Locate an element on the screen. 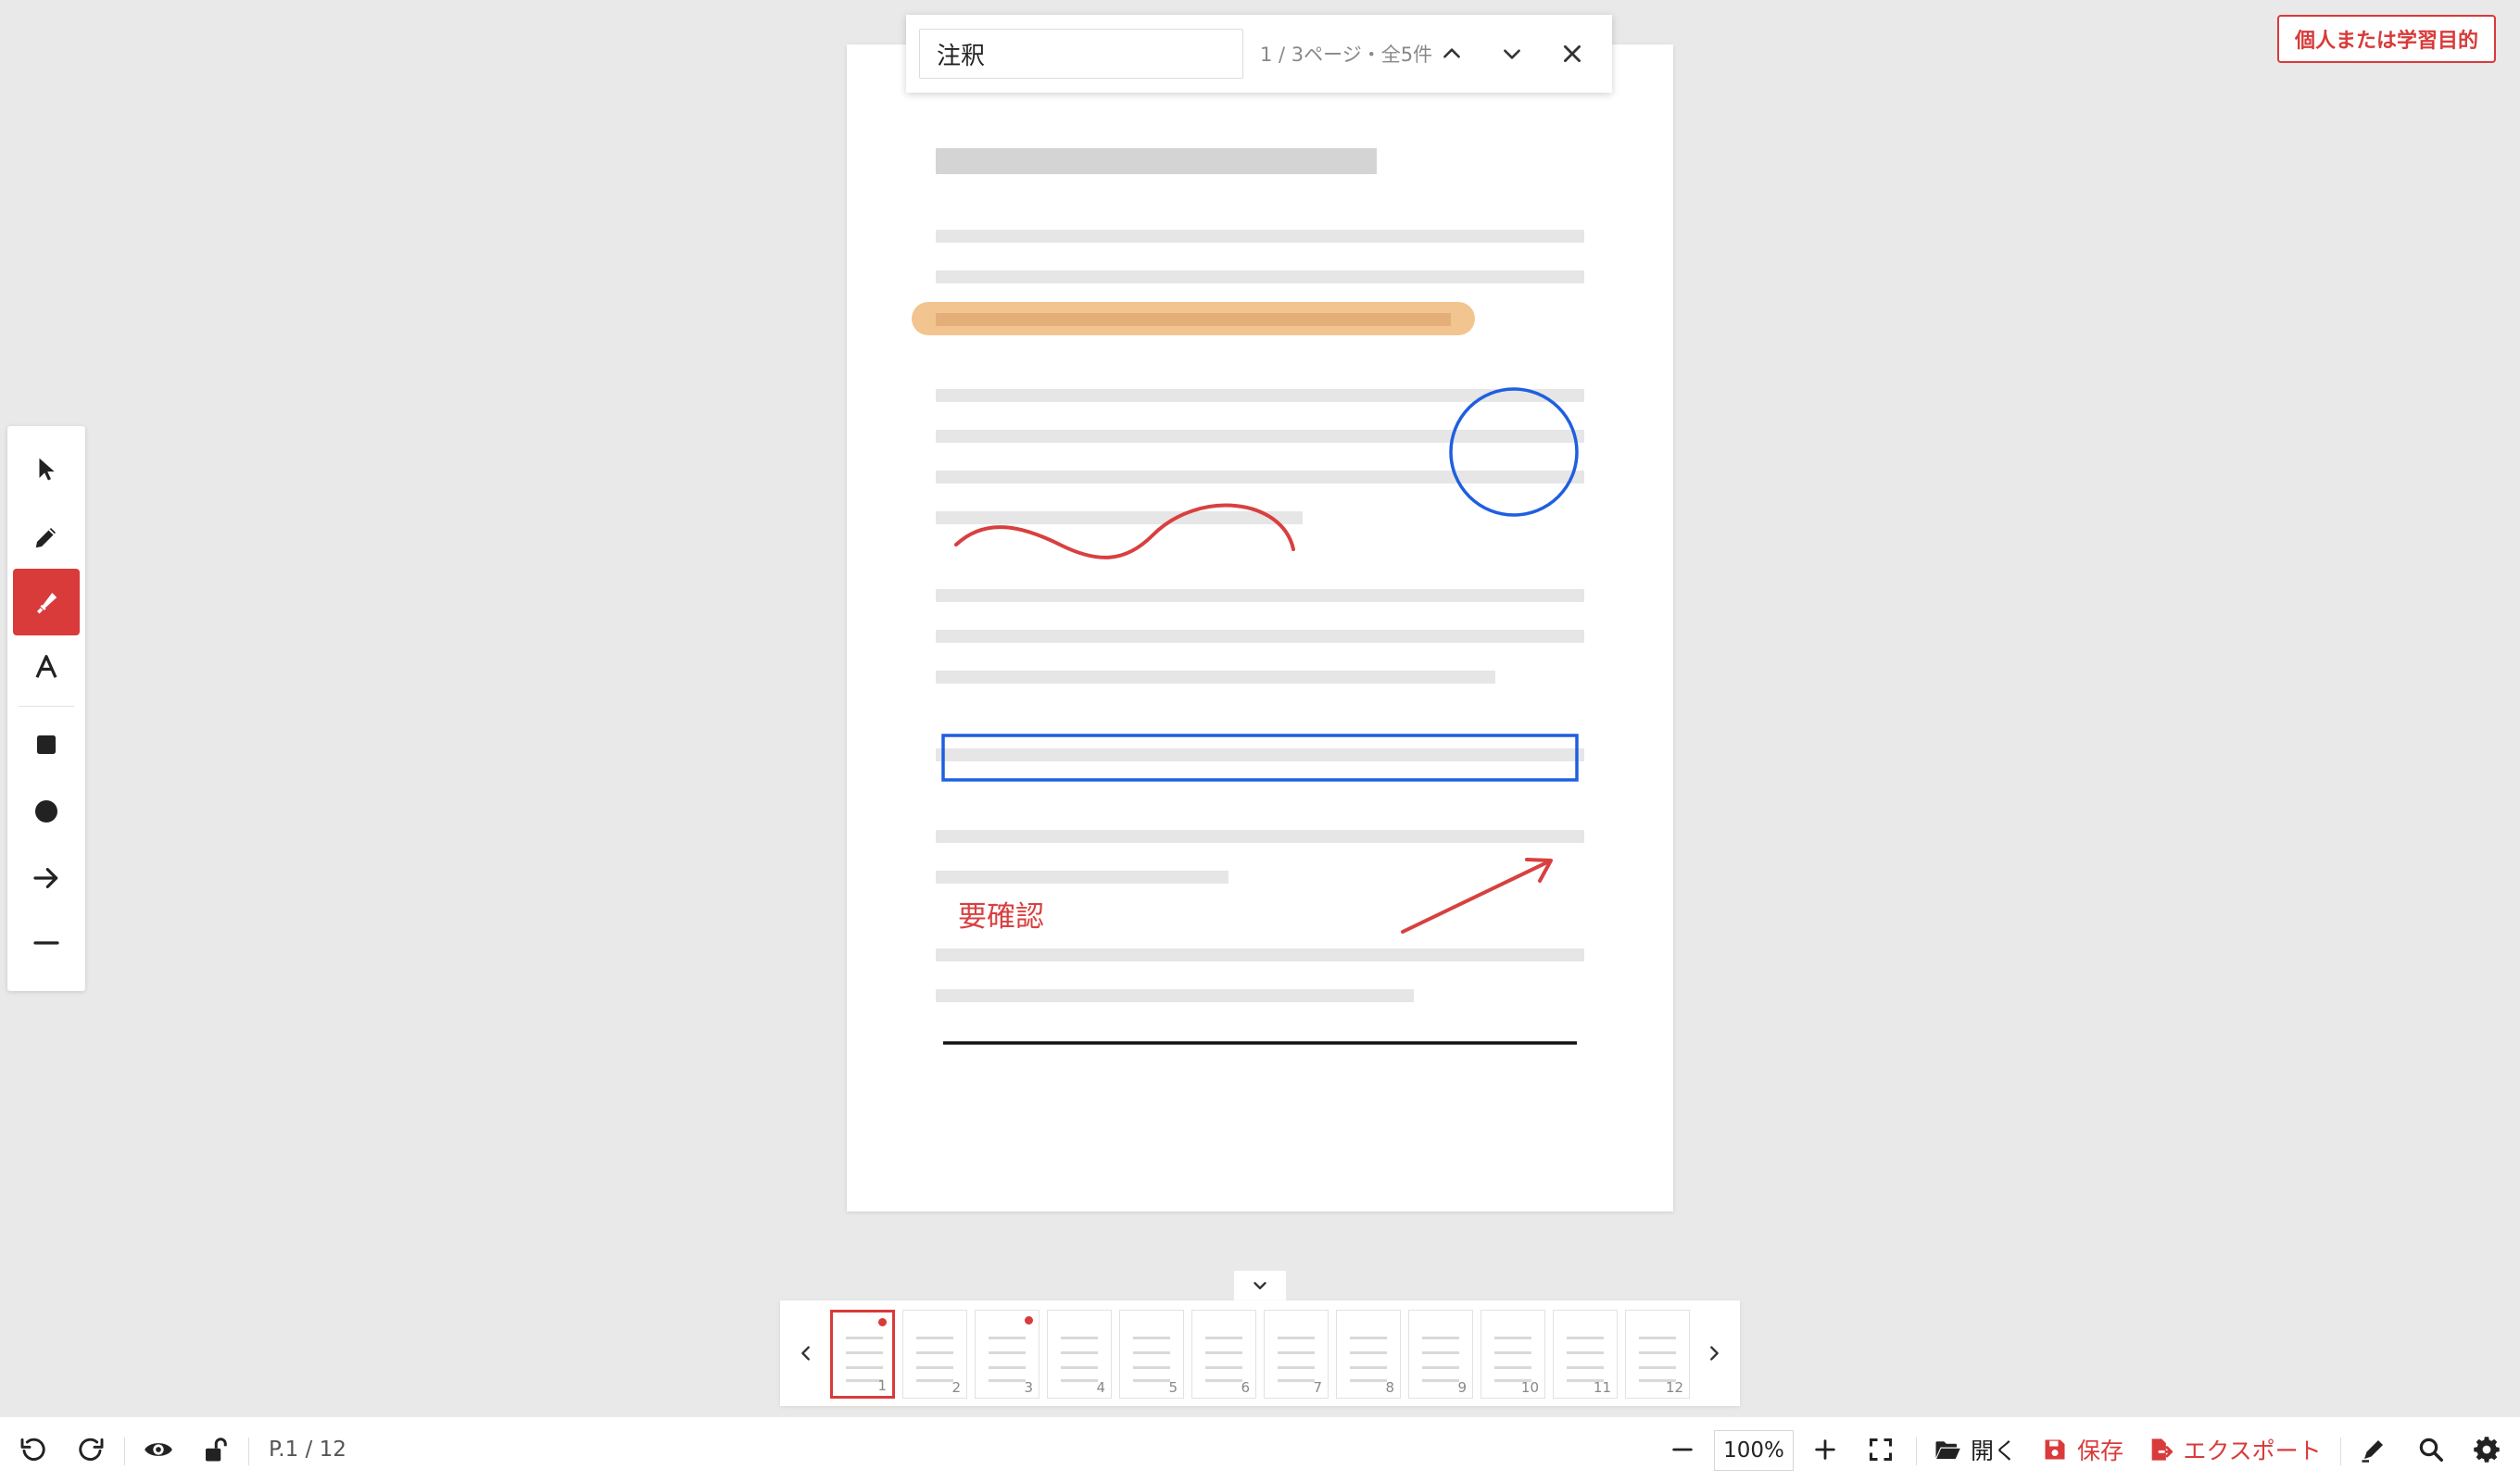 Image resolution: width=2520 pixels, height=1482 pixels. thumbnail-page-number: 3 is located at coordinates (1028, 1387).